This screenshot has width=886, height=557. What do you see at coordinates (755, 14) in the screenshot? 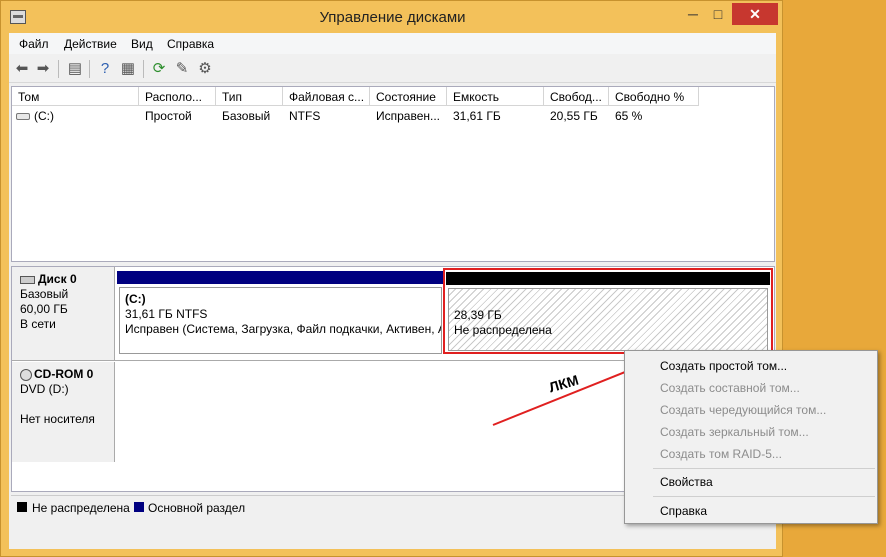
I see `close-button: ✕` at bounding box center [755, 14].